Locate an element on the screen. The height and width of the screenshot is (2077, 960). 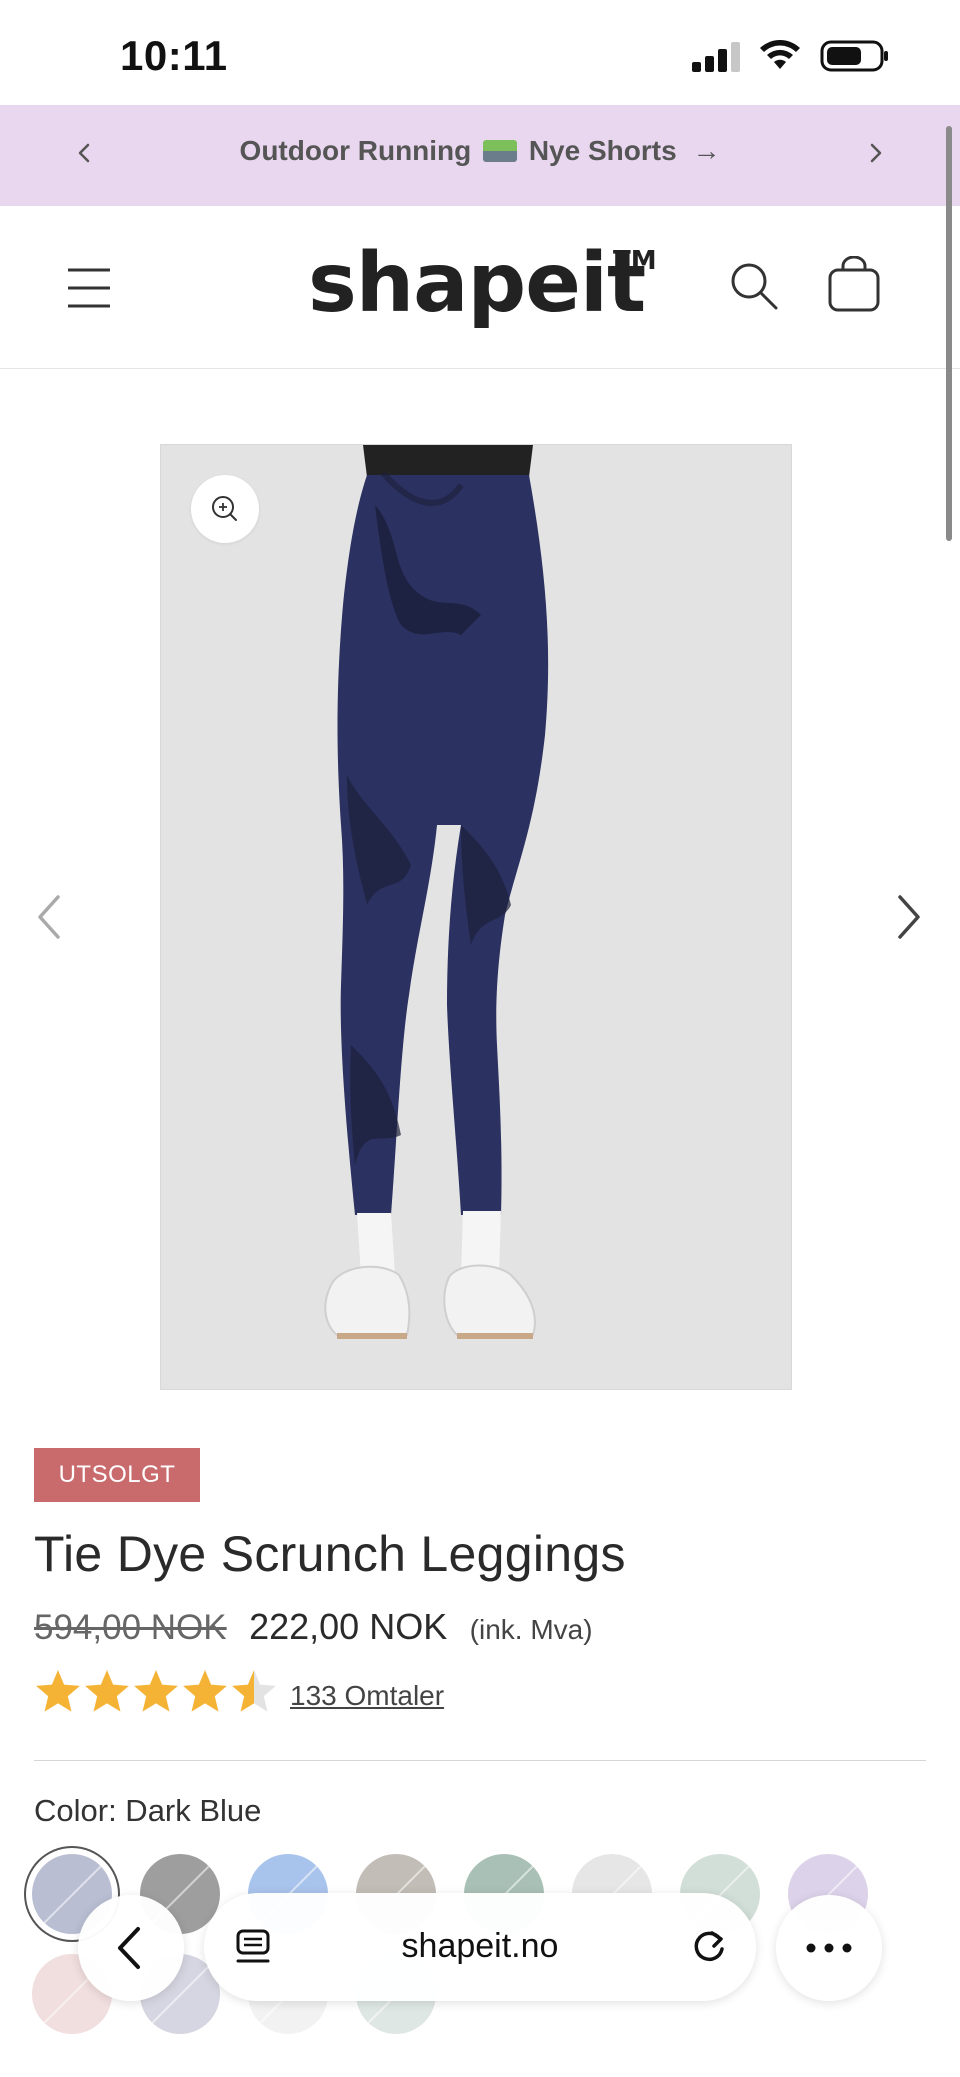
original-price: 594,00 NOK is located at coordinates (130, 1627).